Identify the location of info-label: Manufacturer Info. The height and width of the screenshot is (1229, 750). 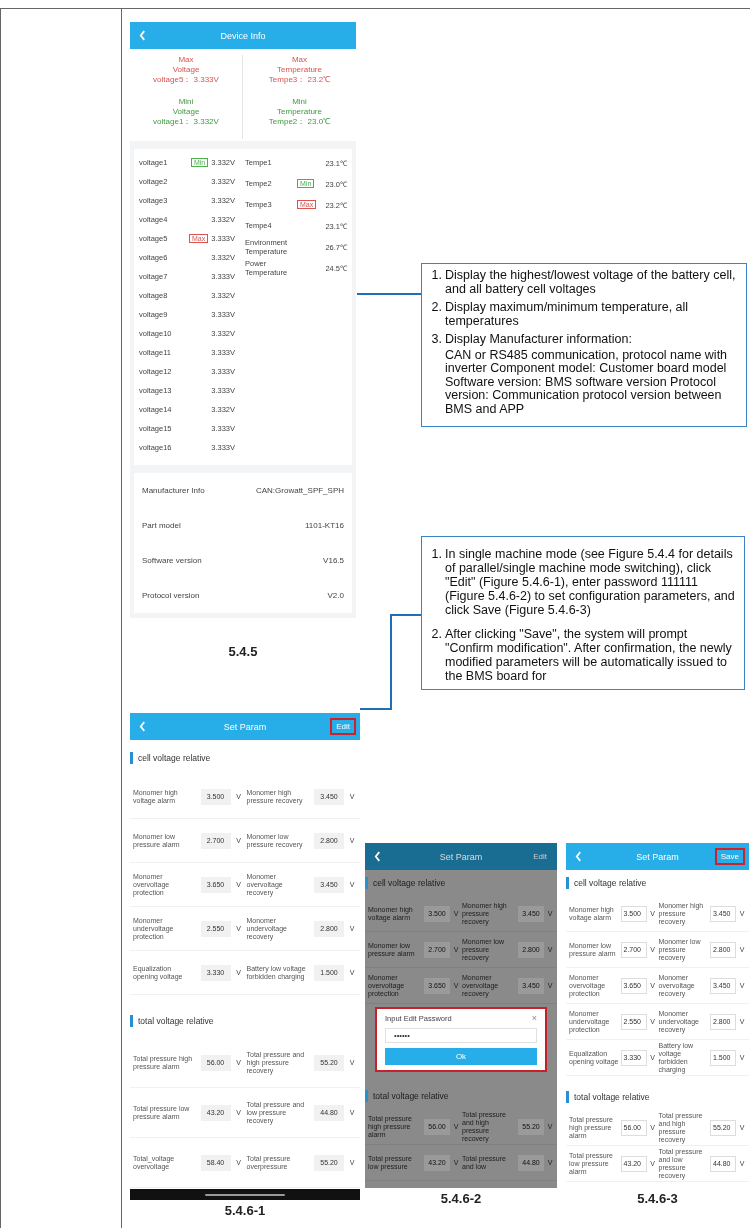
(173, 490).